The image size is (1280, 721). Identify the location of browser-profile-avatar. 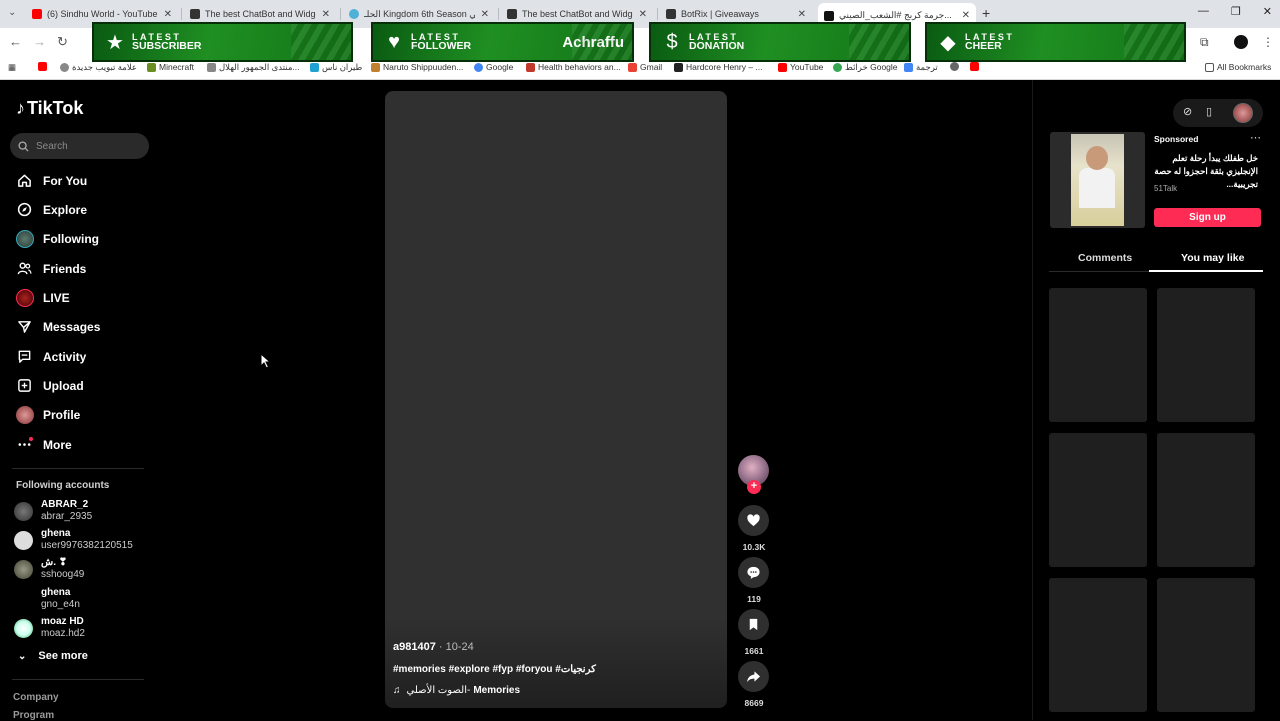
(1241, 42).